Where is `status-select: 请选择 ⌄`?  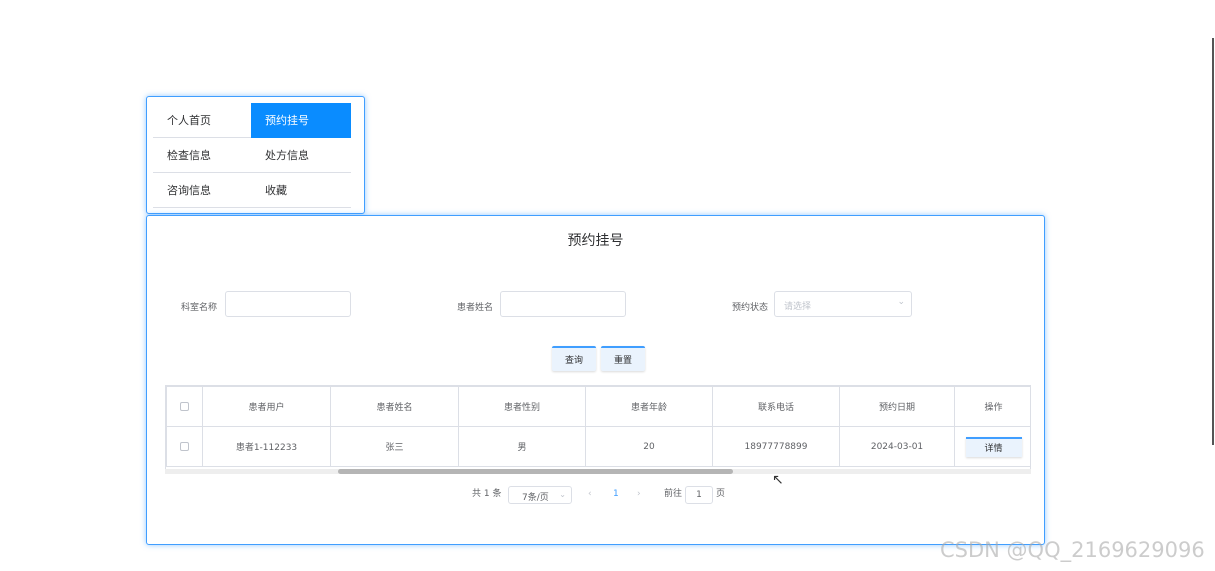
status-select: 请选择 ⌄ is located at coordinates (843, 304).